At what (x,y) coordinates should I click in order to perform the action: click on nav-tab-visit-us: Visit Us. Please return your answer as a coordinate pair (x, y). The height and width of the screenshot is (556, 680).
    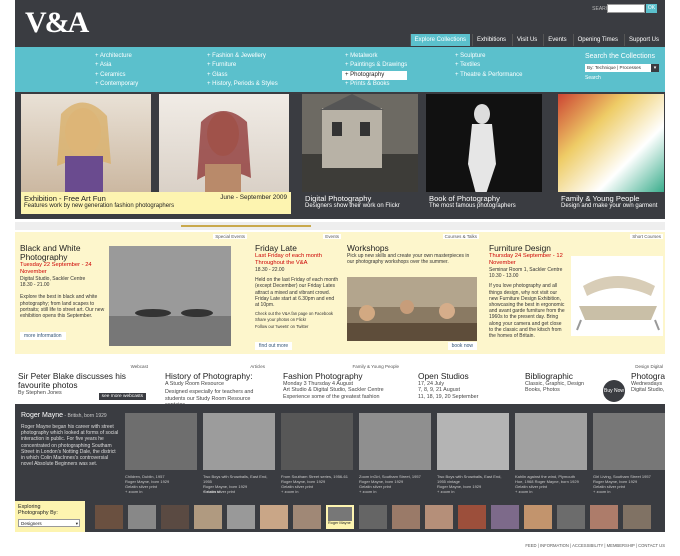
    Looking at the image, I should click on (527, 40).